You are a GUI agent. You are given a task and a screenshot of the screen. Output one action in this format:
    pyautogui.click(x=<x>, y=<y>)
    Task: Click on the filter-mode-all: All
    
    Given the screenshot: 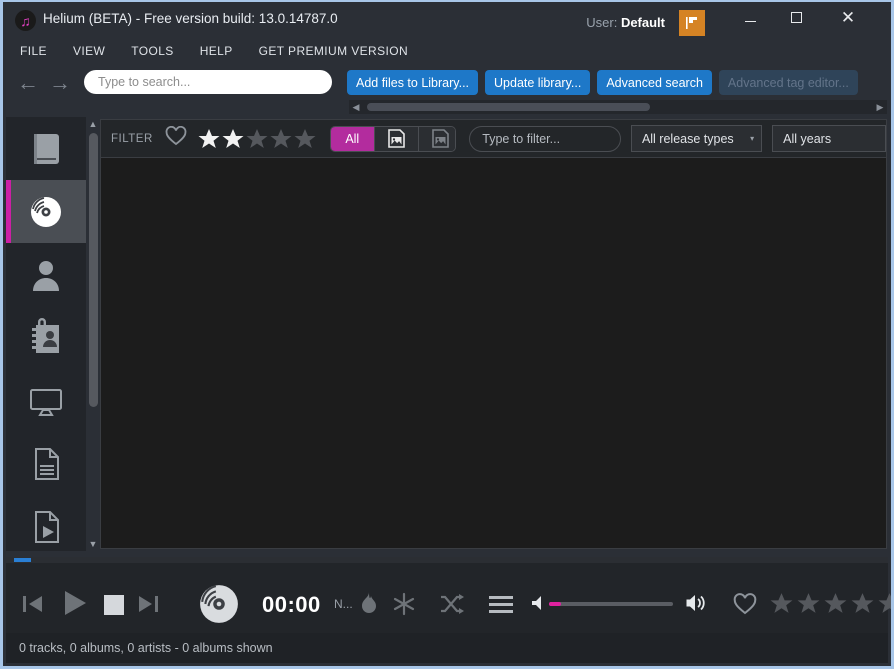 What is the action you would take?
    pyautogui.click(x=352, y=138)
    